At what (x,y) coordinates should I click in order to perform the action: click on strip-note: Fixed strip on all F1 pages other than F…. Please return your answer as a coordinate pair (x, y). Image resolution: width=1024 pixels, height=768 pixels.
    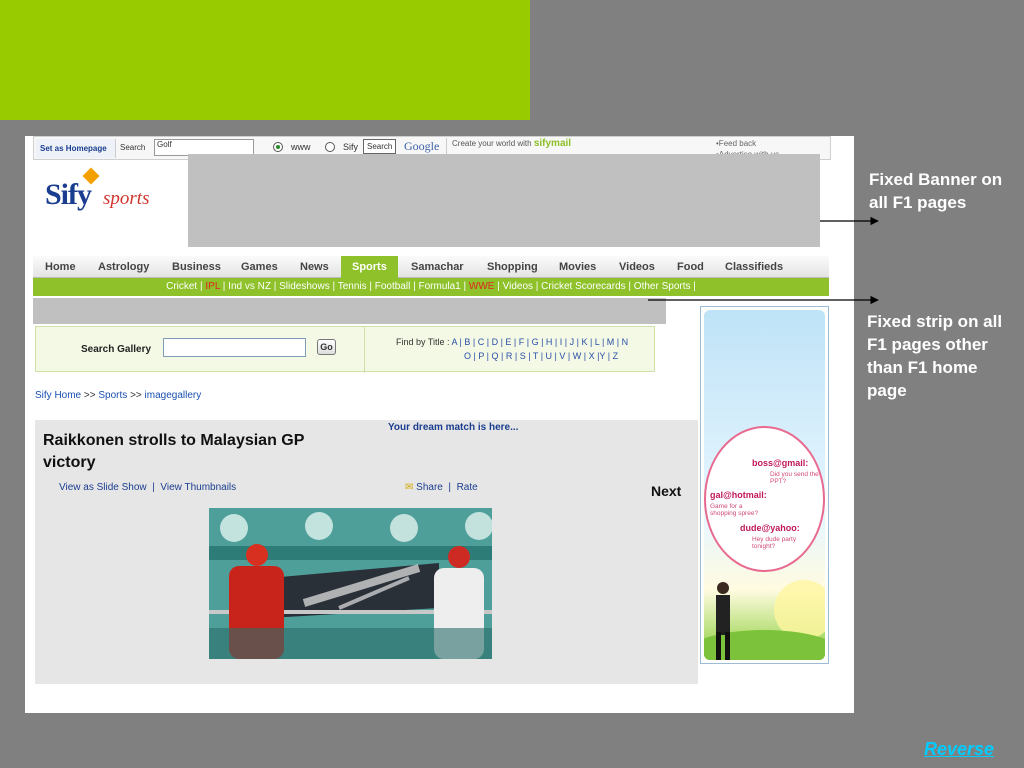
    Looking at the image, I should click on (935, 356).